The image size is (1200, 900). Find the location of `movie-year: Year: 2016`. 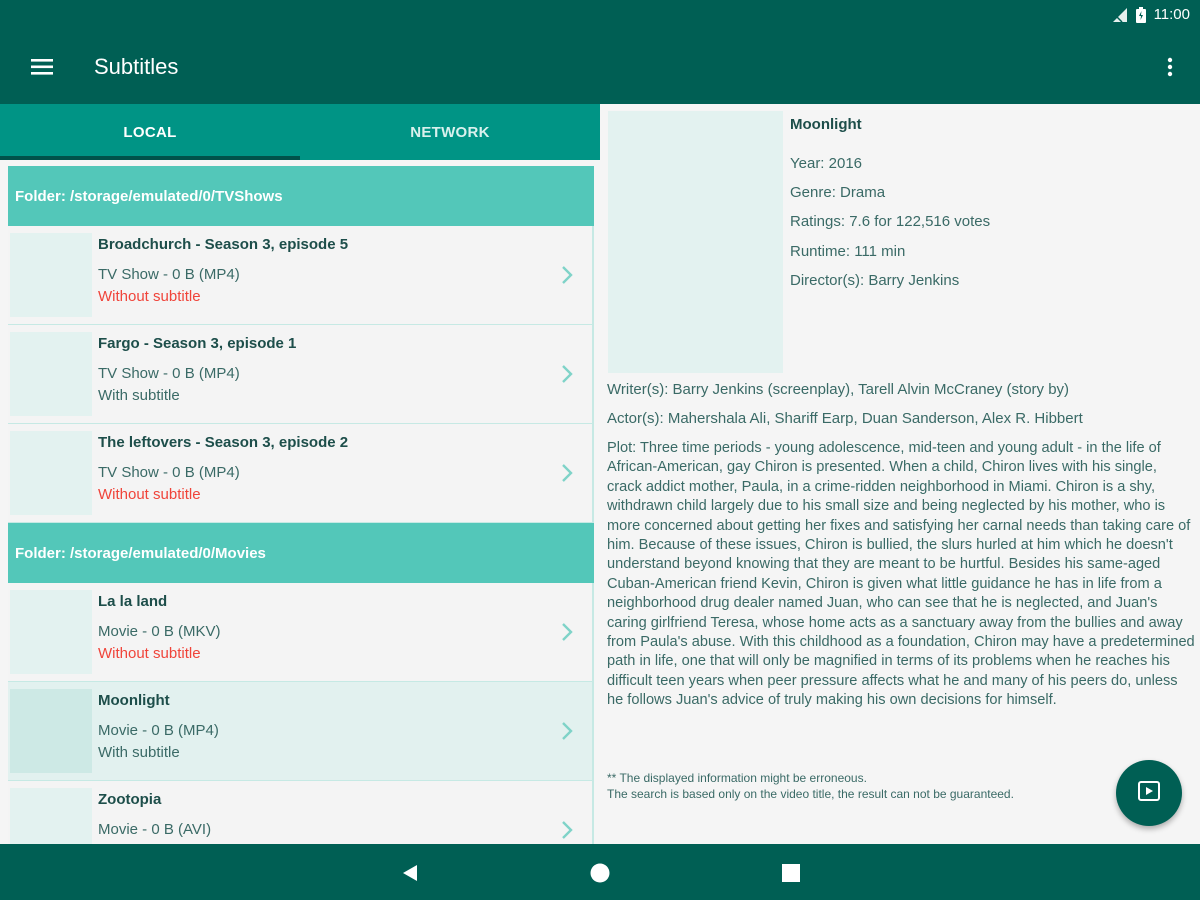

movie-year: Year: 2016 is located at coordinates (826, 163).